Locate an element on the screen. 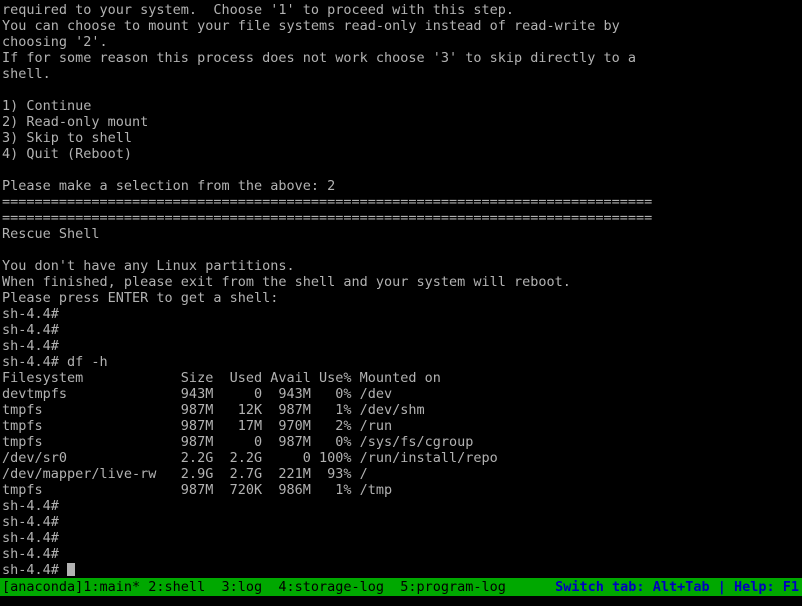  console-line: 3) Skip to shell is located at coordinates (67, 138).